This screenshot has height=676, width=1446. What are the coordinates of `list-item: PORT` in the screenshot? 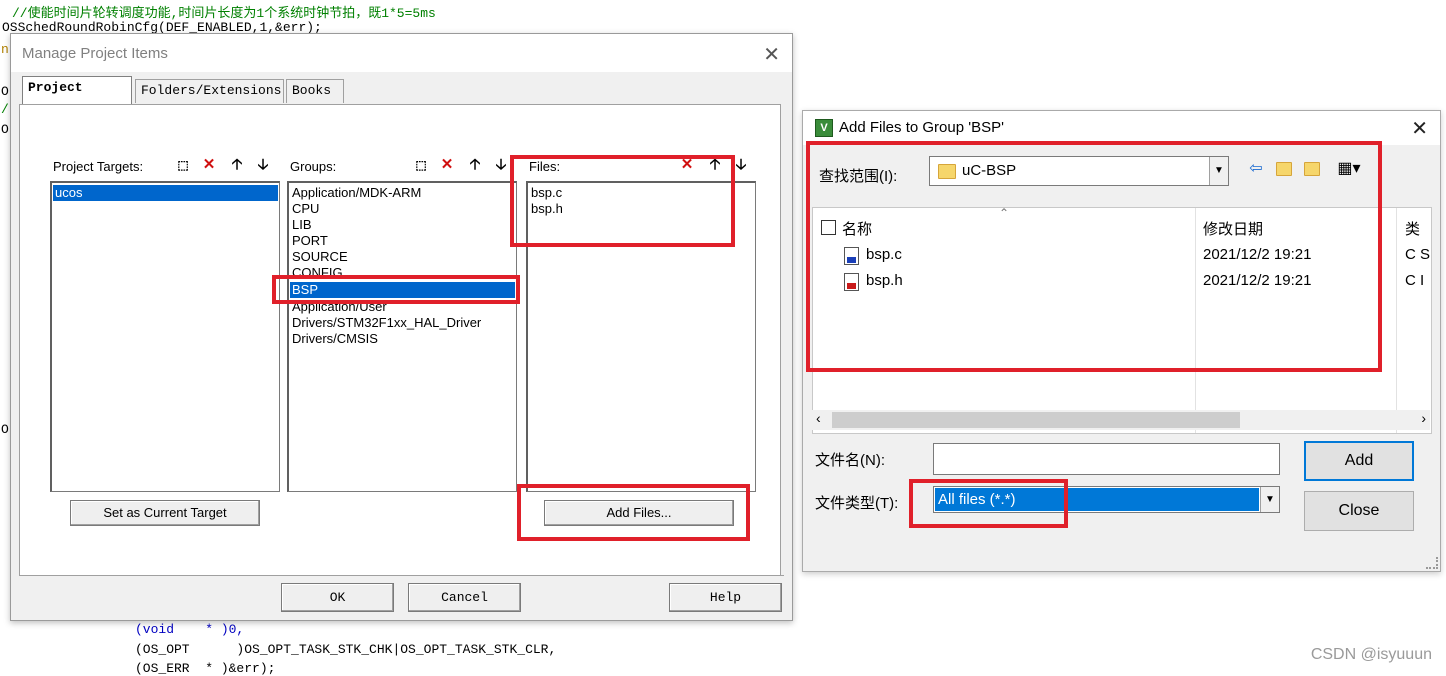 It's located at (310, 241).